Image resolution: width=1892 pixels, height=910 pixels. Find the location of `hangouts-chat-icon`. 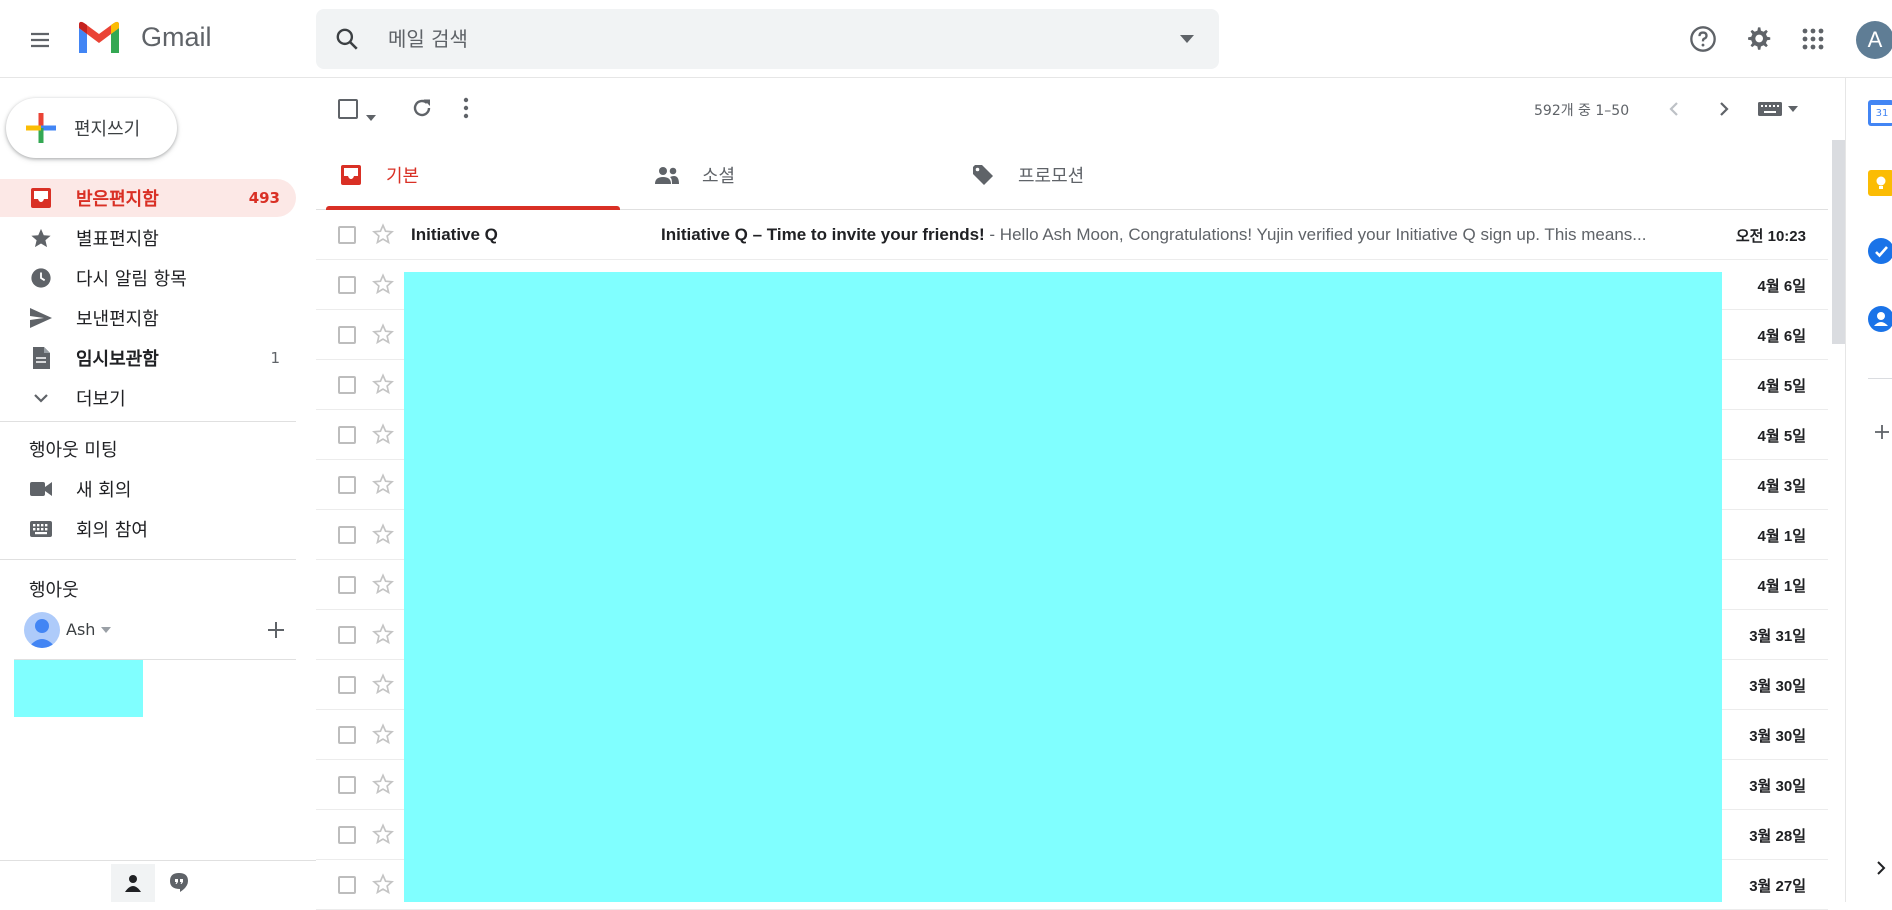

hangouts-chat-icon is located at coordinates (179, 883).